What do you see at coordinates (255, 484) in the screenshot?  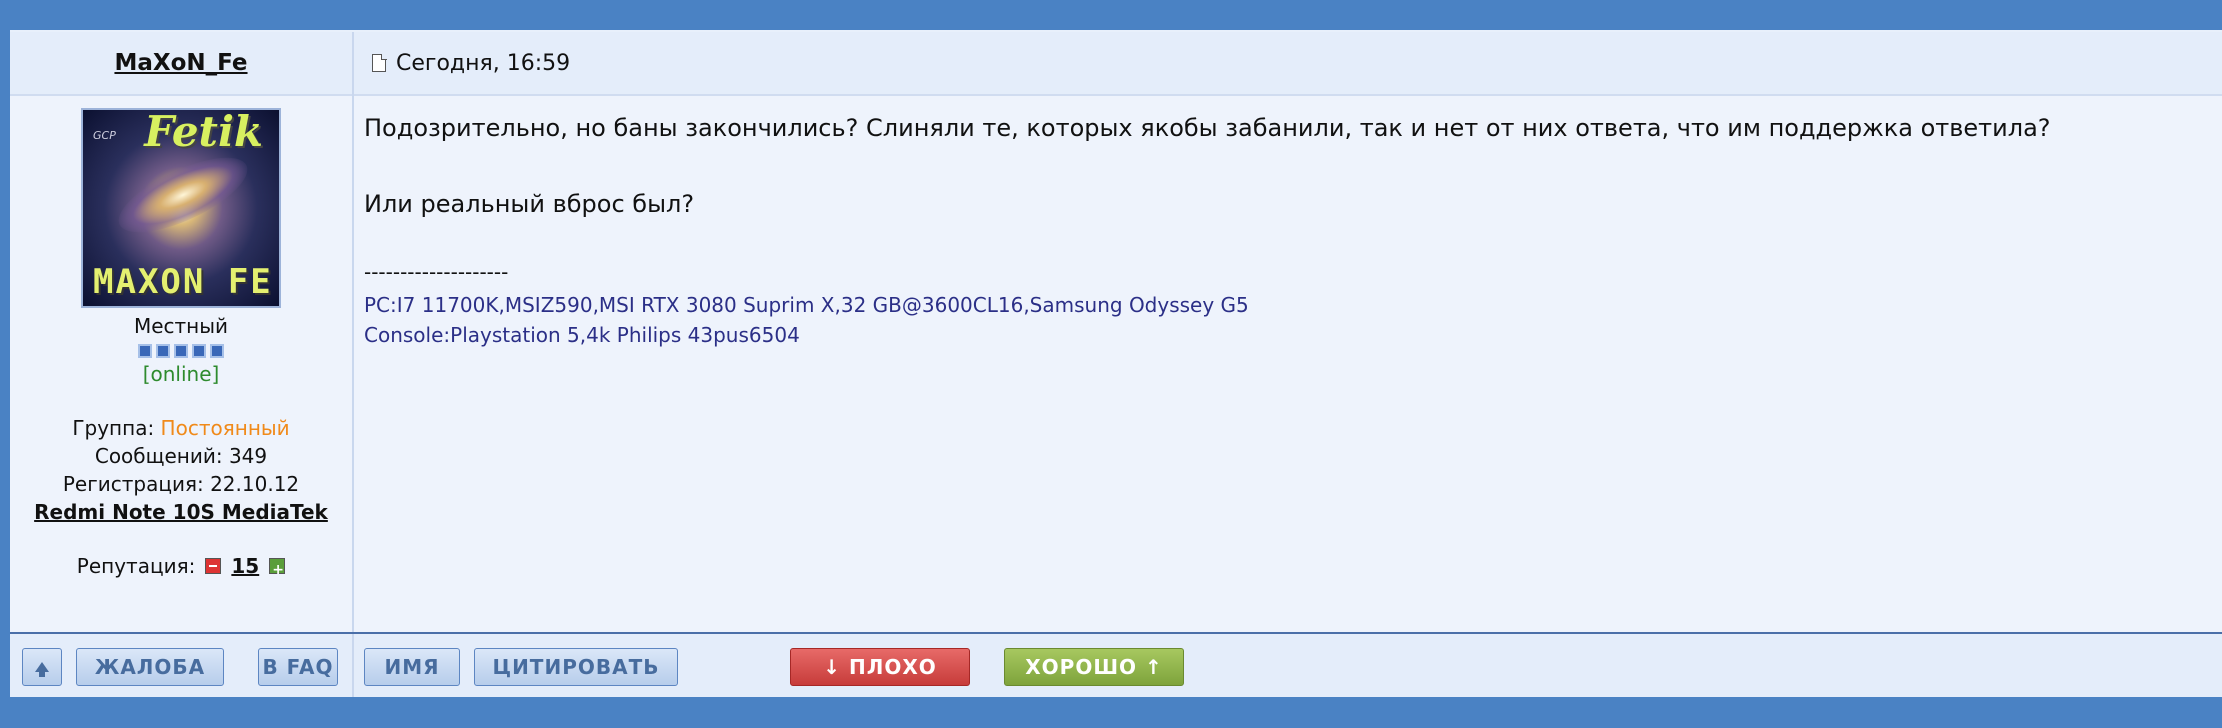 I see `registration-value: 22.10.12` at bounding box center [255, 484].